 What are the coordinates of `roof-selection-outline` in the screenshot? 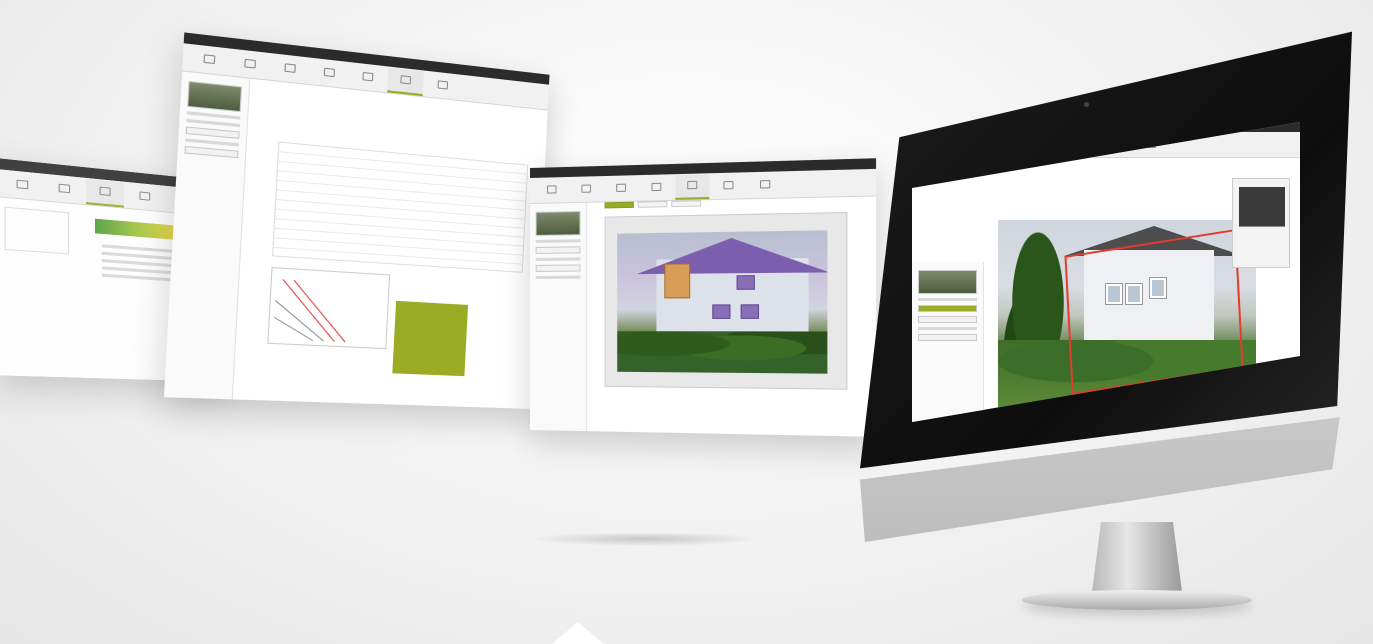 It's located at (1154, 312).